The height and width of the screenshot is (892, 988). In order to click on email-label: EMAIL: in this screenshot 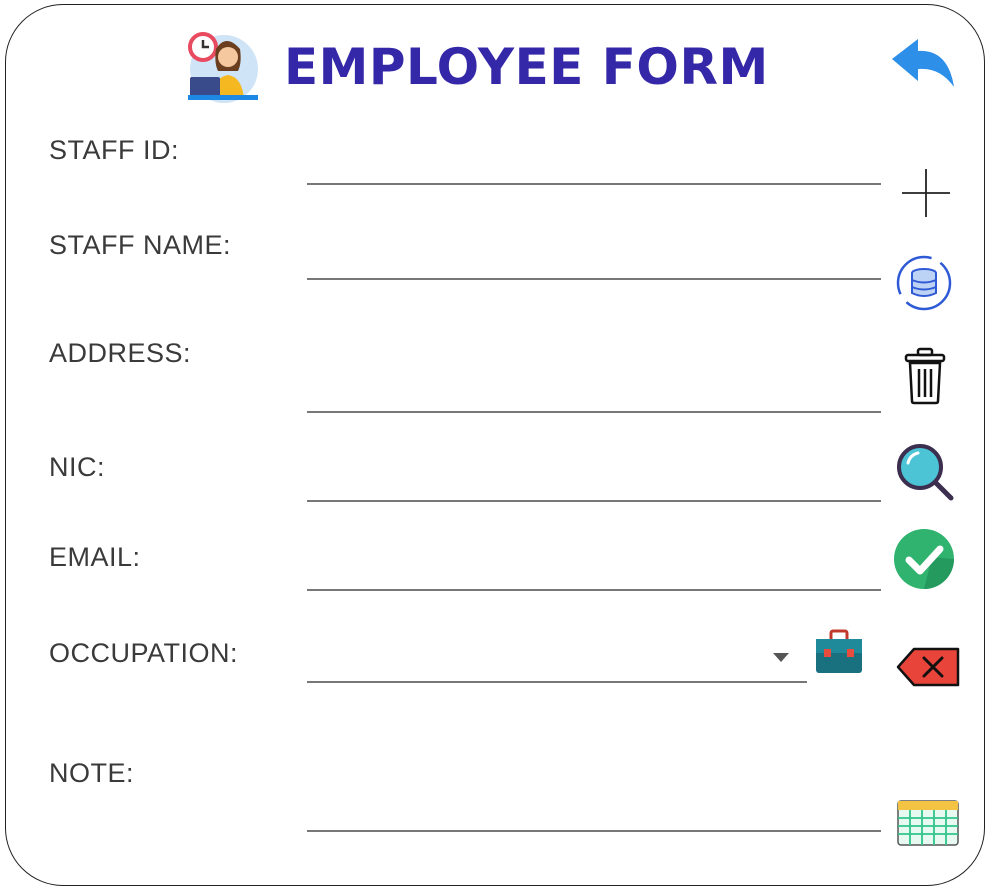, I will do `click(95, 557)`.